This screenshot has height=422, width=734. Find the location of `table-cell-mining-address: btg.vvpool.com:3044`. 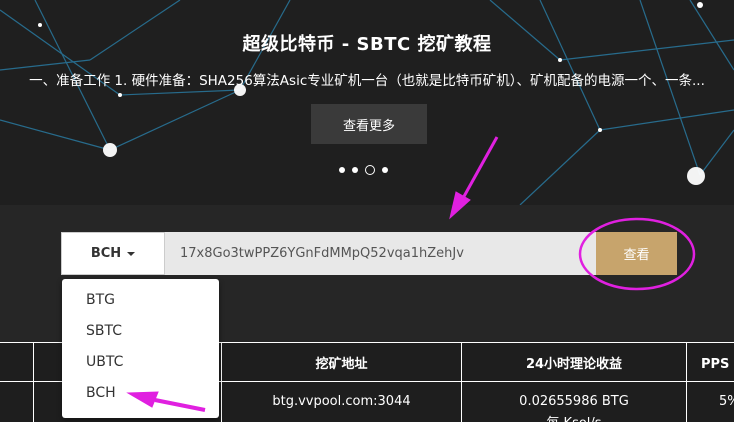

table-cell-mining-address: btg.vvpool.com:3044 is located at coordinates (341, 402).